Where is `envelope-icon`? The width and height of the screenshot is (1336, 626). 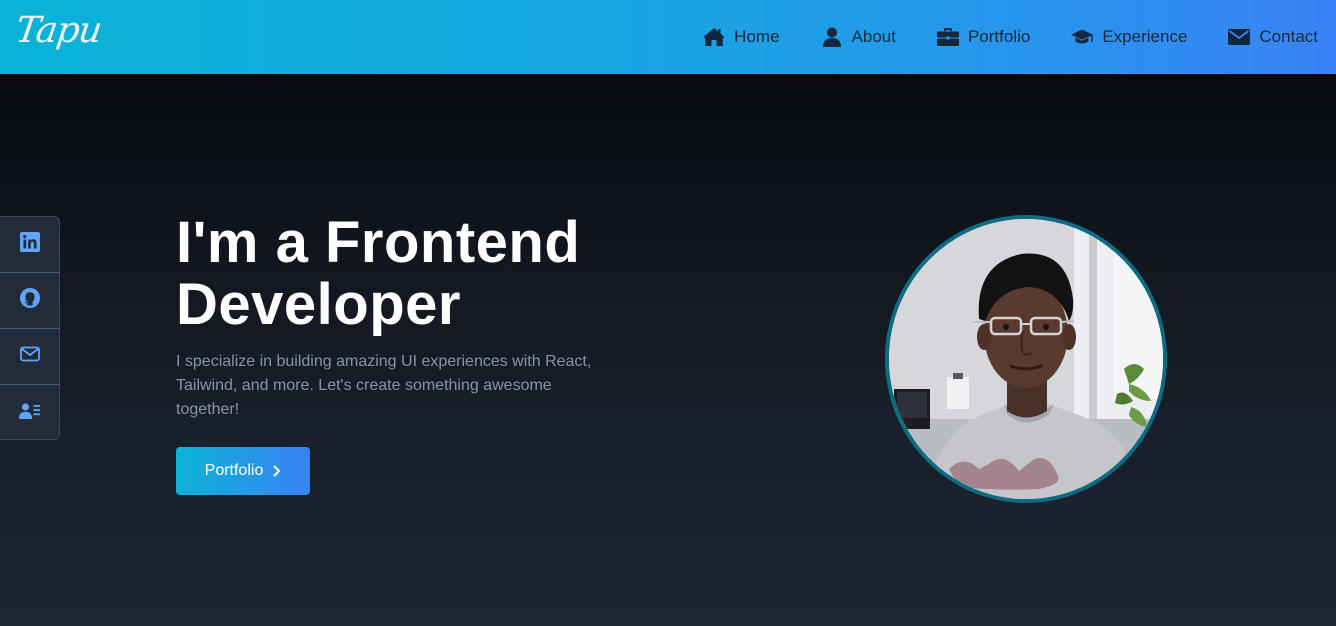
envelope-icon is located at coordinates (1239, 37).